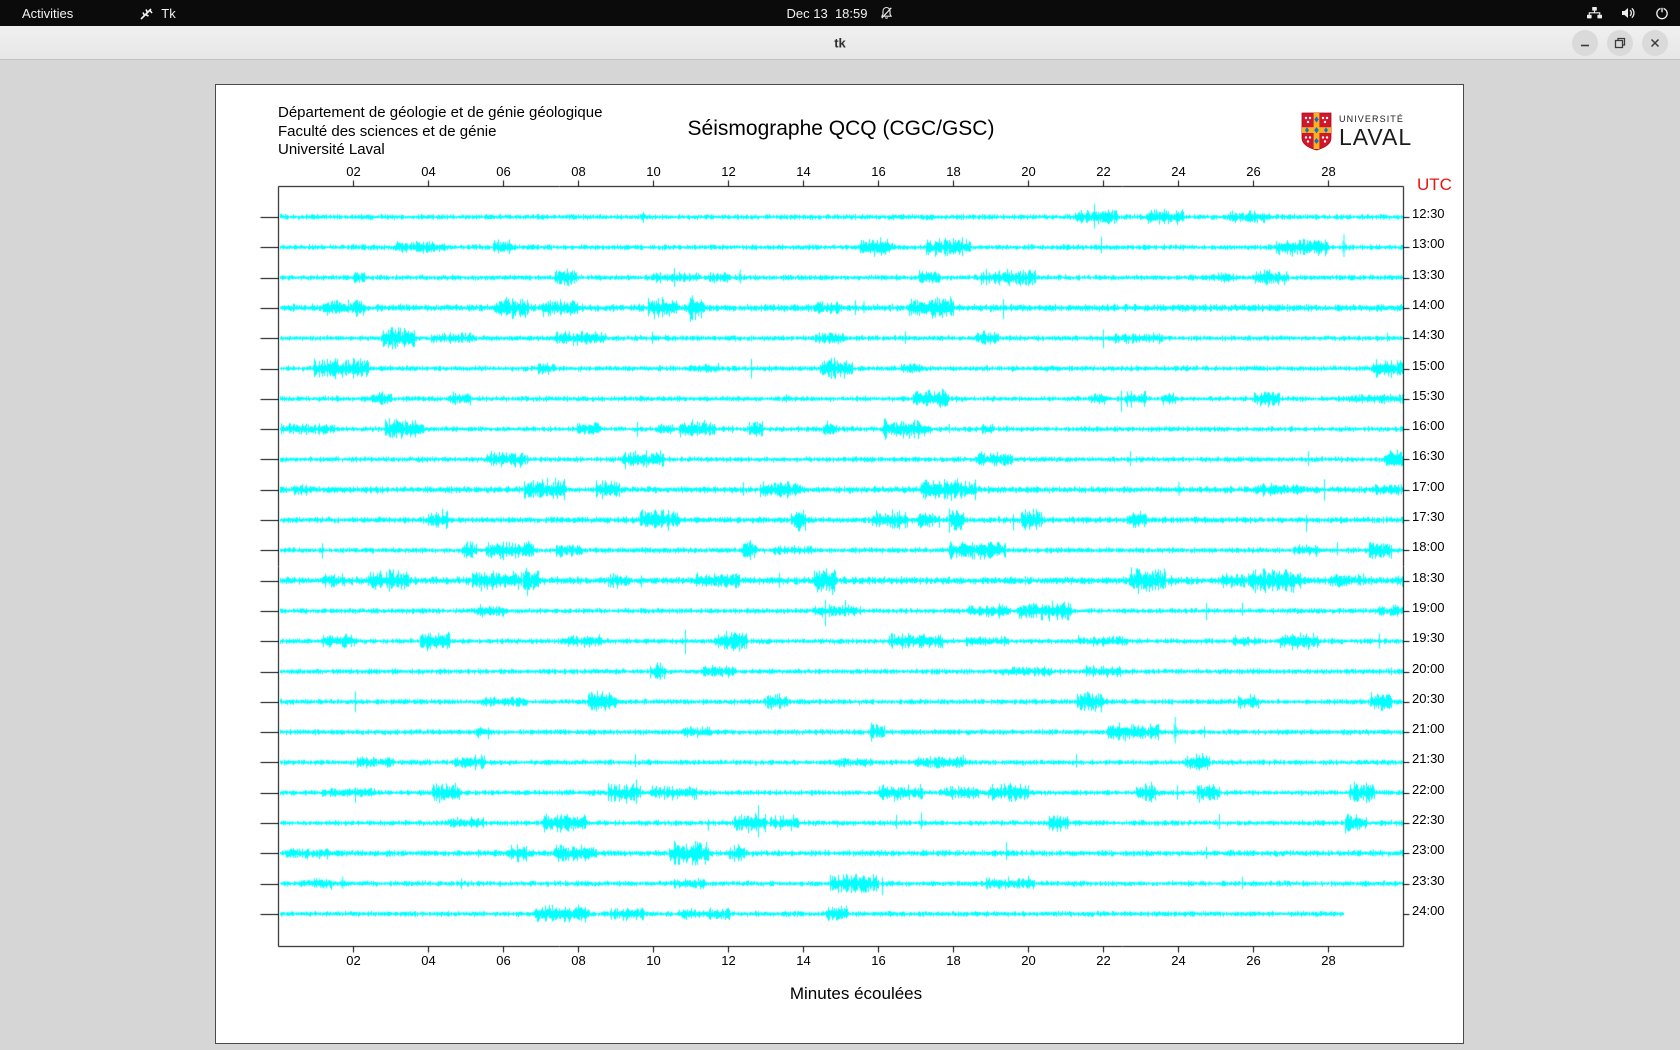 This screenshot has width=1680, height=1050. Describe the element at coordinates (878, 960) in the screenshot. I see `x-tick-label-bottom: 16` at that location.